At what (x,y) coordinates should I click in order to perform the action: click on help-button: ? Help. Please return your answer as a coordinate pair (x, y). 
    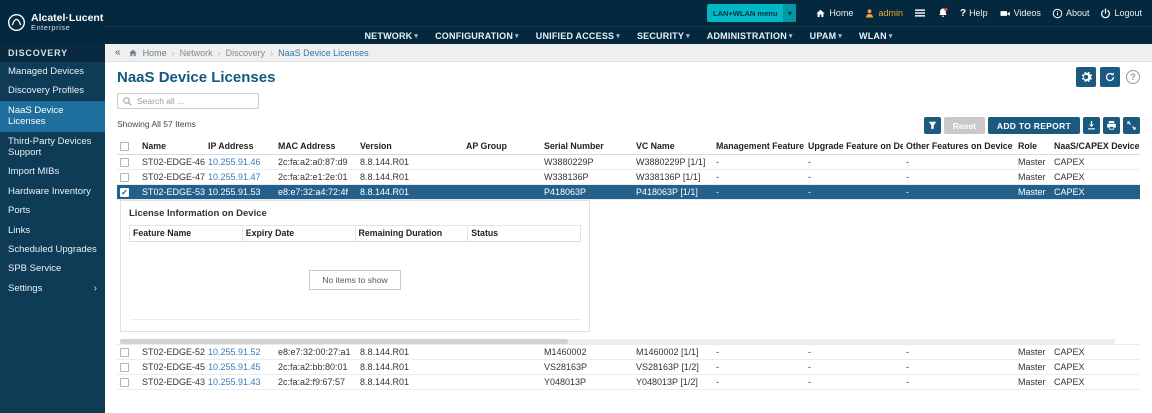
    Looking at the image, I should click on (974, 13).